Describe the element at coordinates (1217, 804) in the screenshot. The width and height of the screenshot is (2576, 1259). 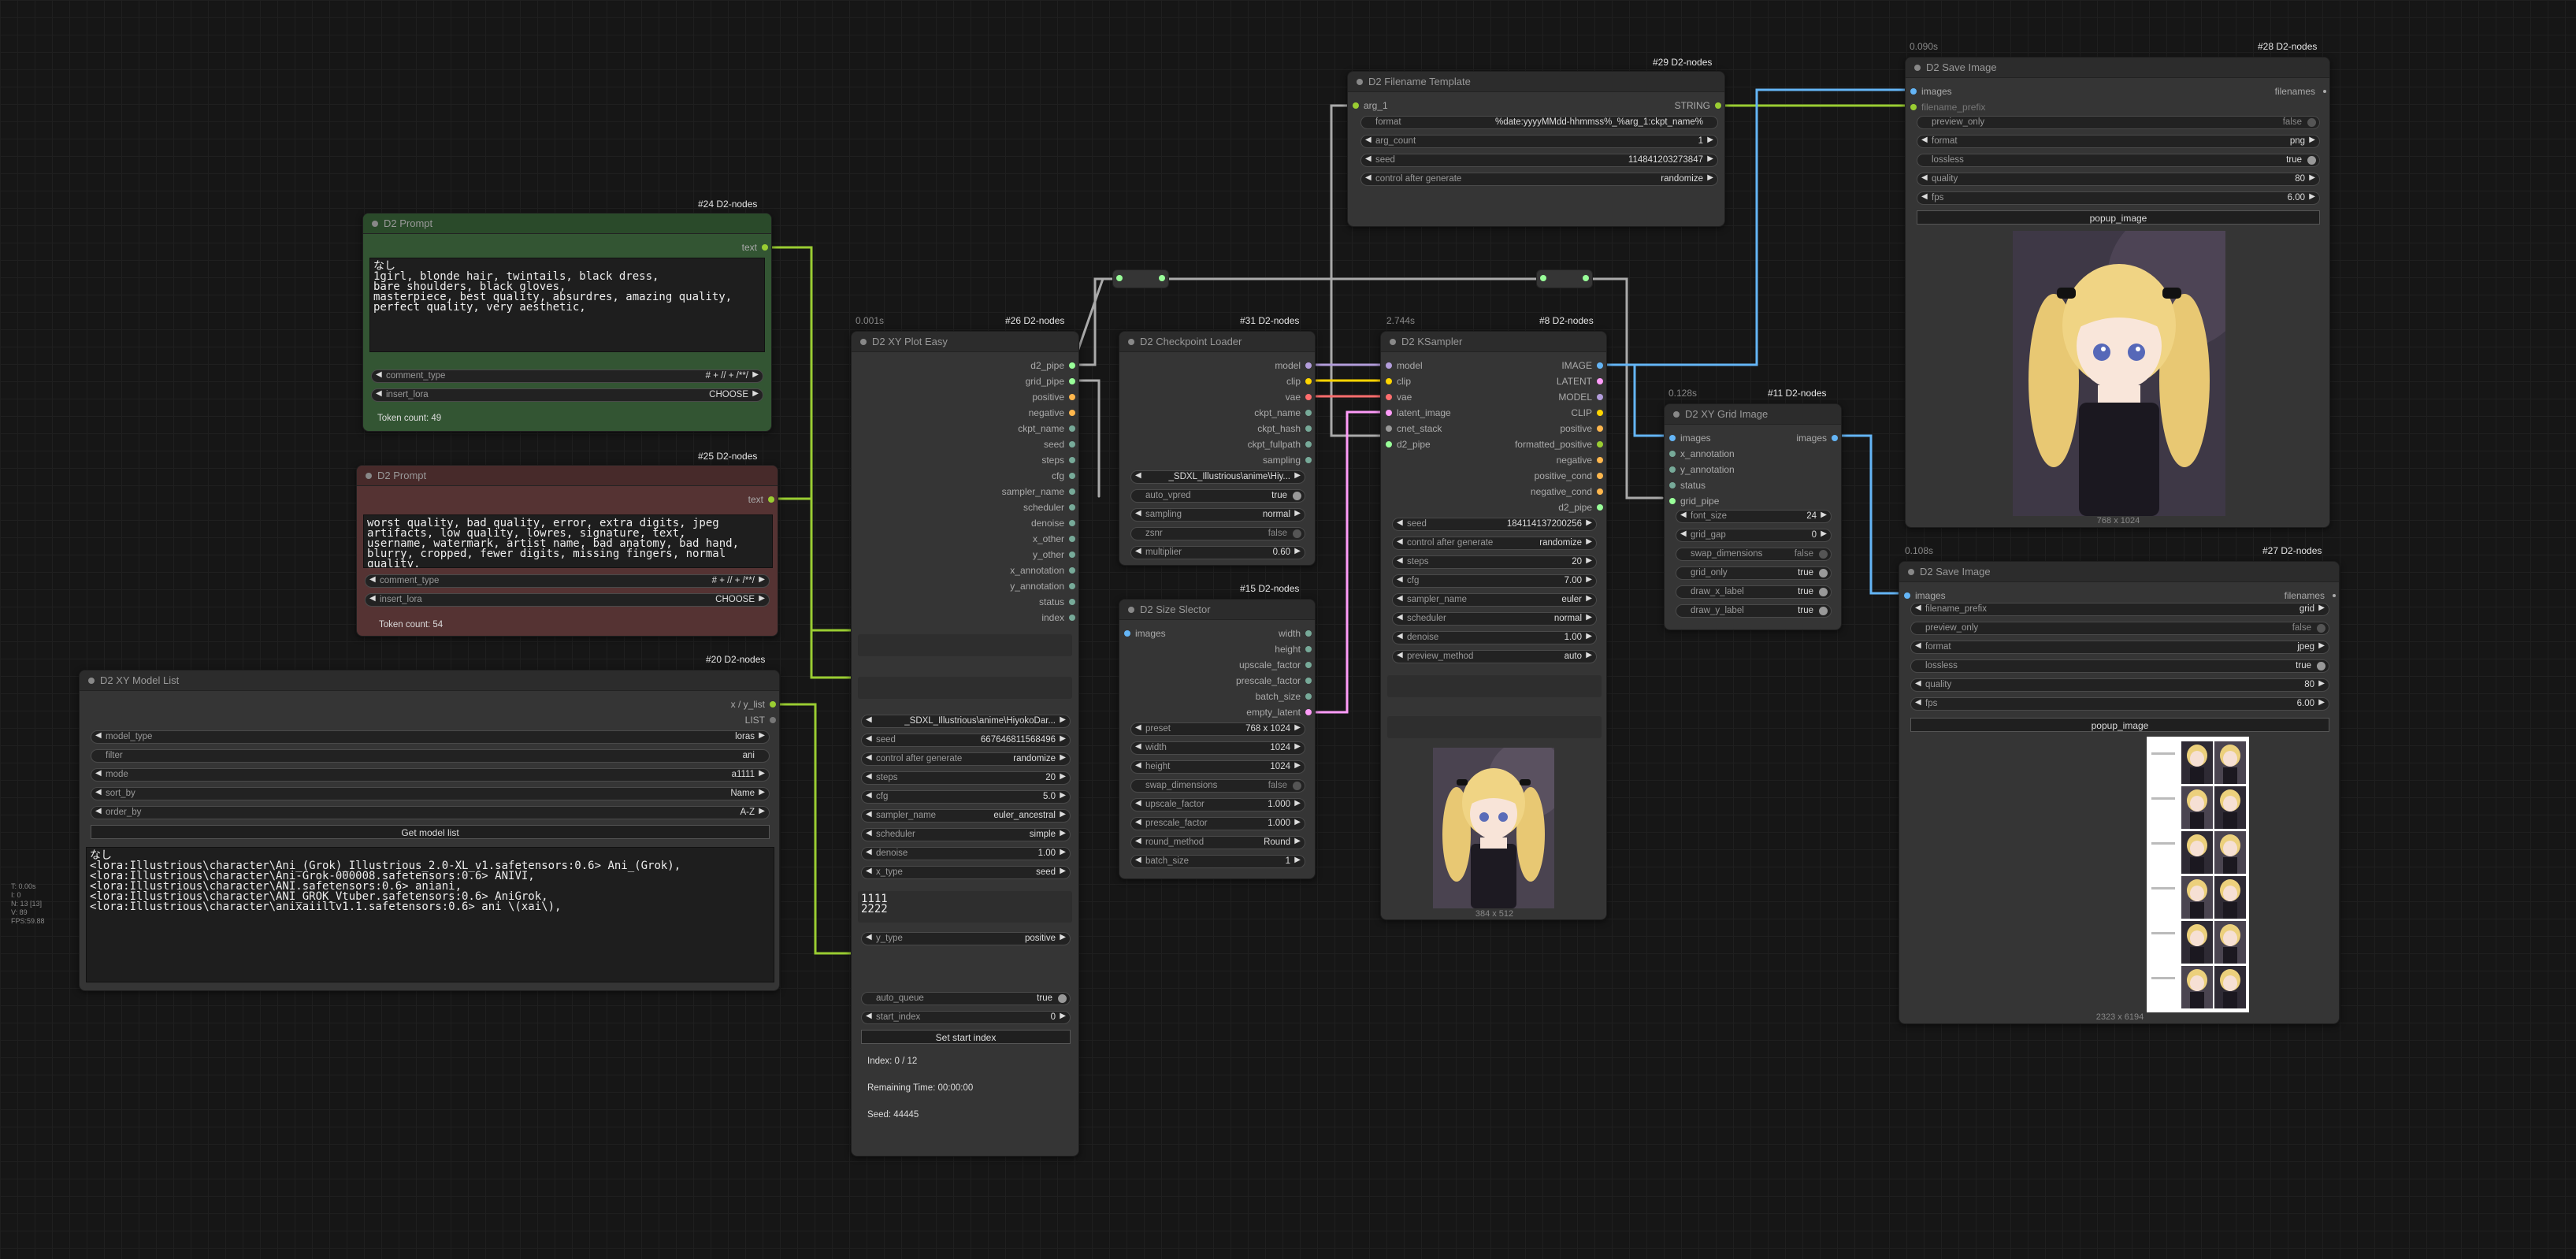
I see `upscale-factor-widget: ◀ upscale_factor 1.000 ▶` at that location.